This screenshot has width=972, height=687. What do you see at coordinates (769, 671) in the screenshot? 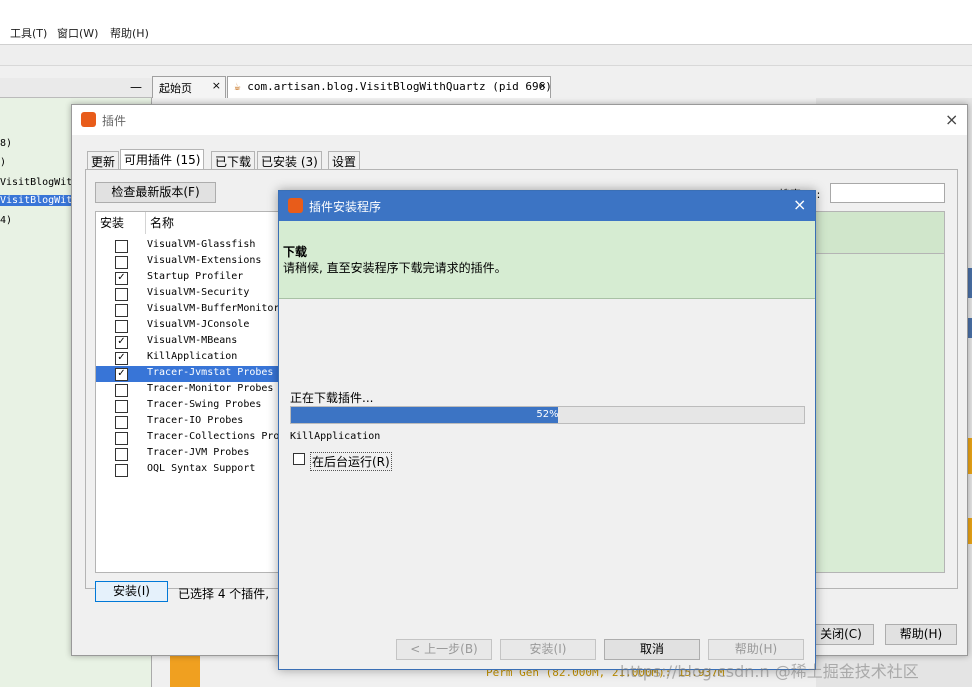
I see `watermark: https://blog.csdn.n @稀土掘金技术社区` at bounding box center [769, 671].